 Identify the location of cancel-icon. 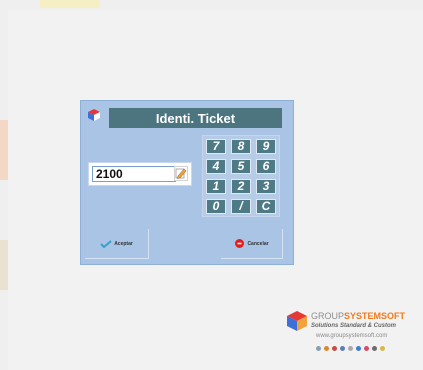
(240, 243).